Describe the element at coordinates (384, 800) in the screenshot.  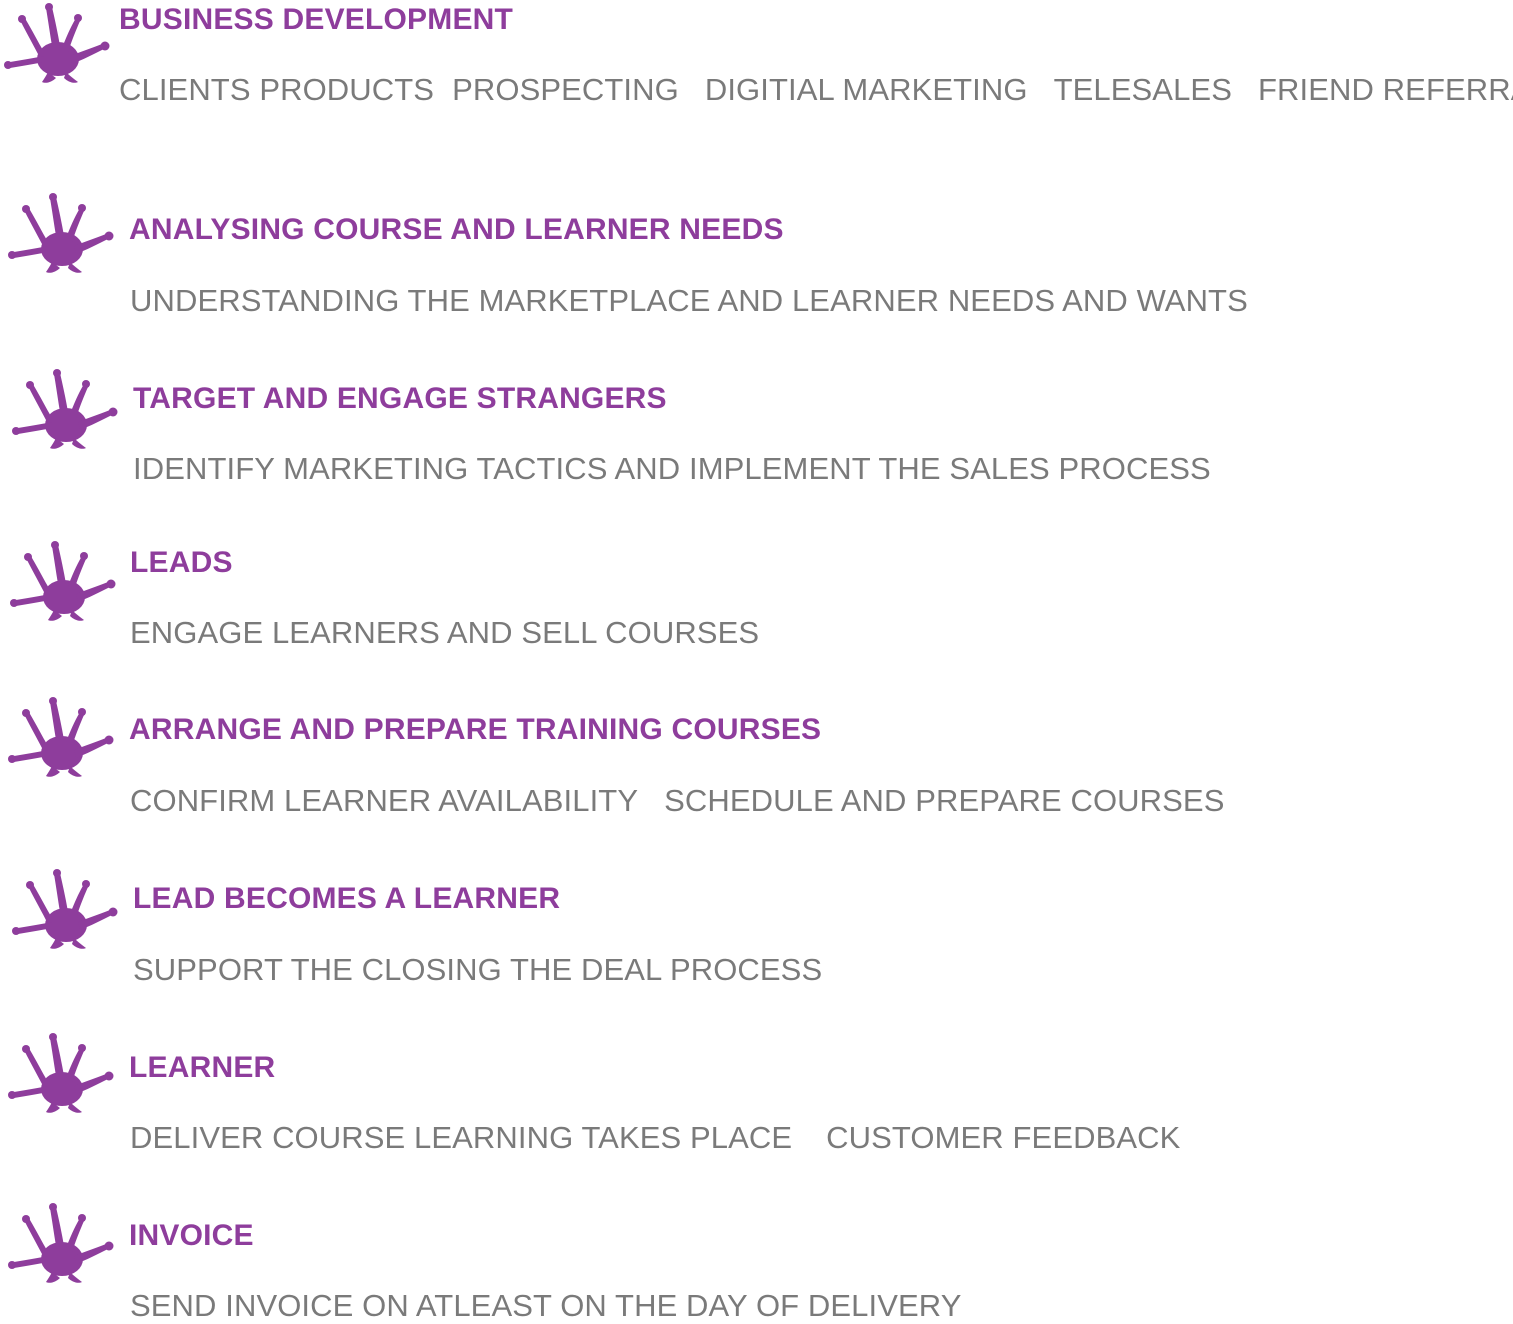
I see `detail-item: CONFIRM LEARNER AVAILABILITY` at that location.